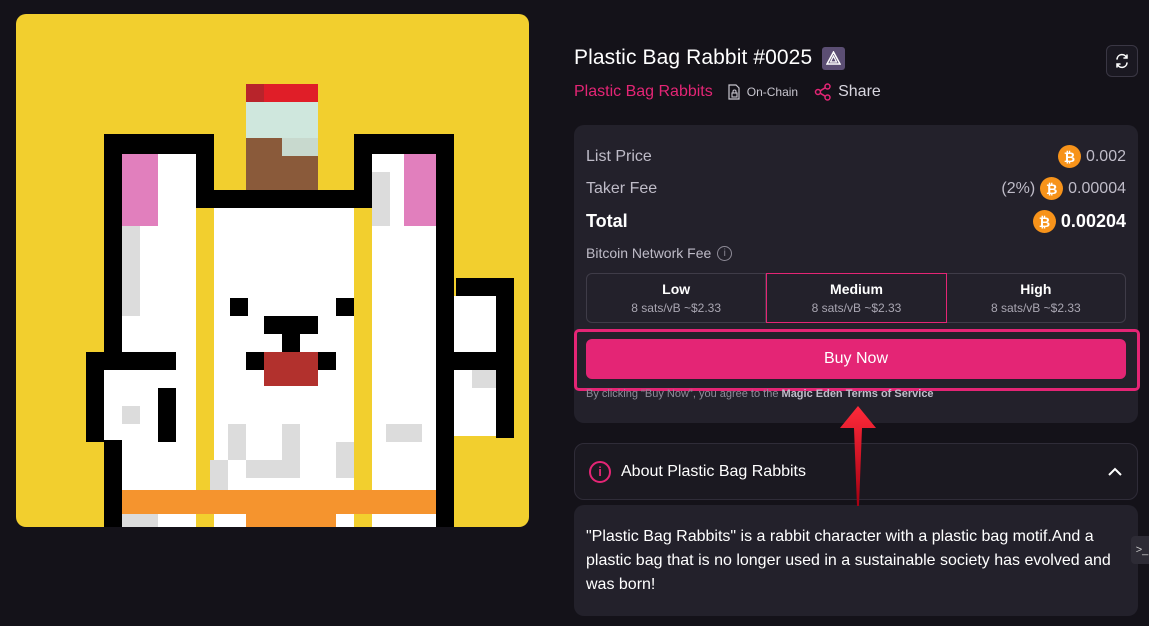  Describe the element at coordinates (649, 253) in the screenshot. I see `network-fee-label: Bitcoin Network Fee` at that location.